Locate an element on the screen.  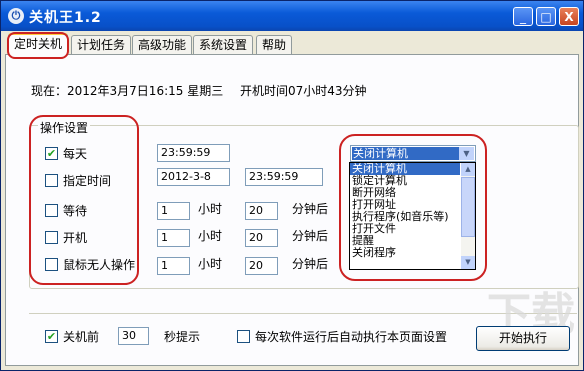
close-button: X is located at coordinates (569, 16).